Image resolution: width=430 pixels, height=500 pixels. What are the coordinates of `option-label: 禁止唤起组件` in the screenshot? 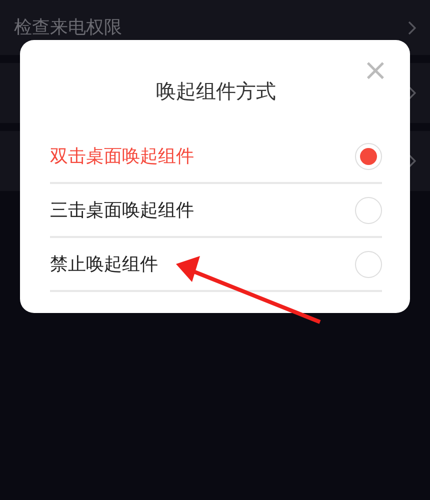 It's located at (104, 264).